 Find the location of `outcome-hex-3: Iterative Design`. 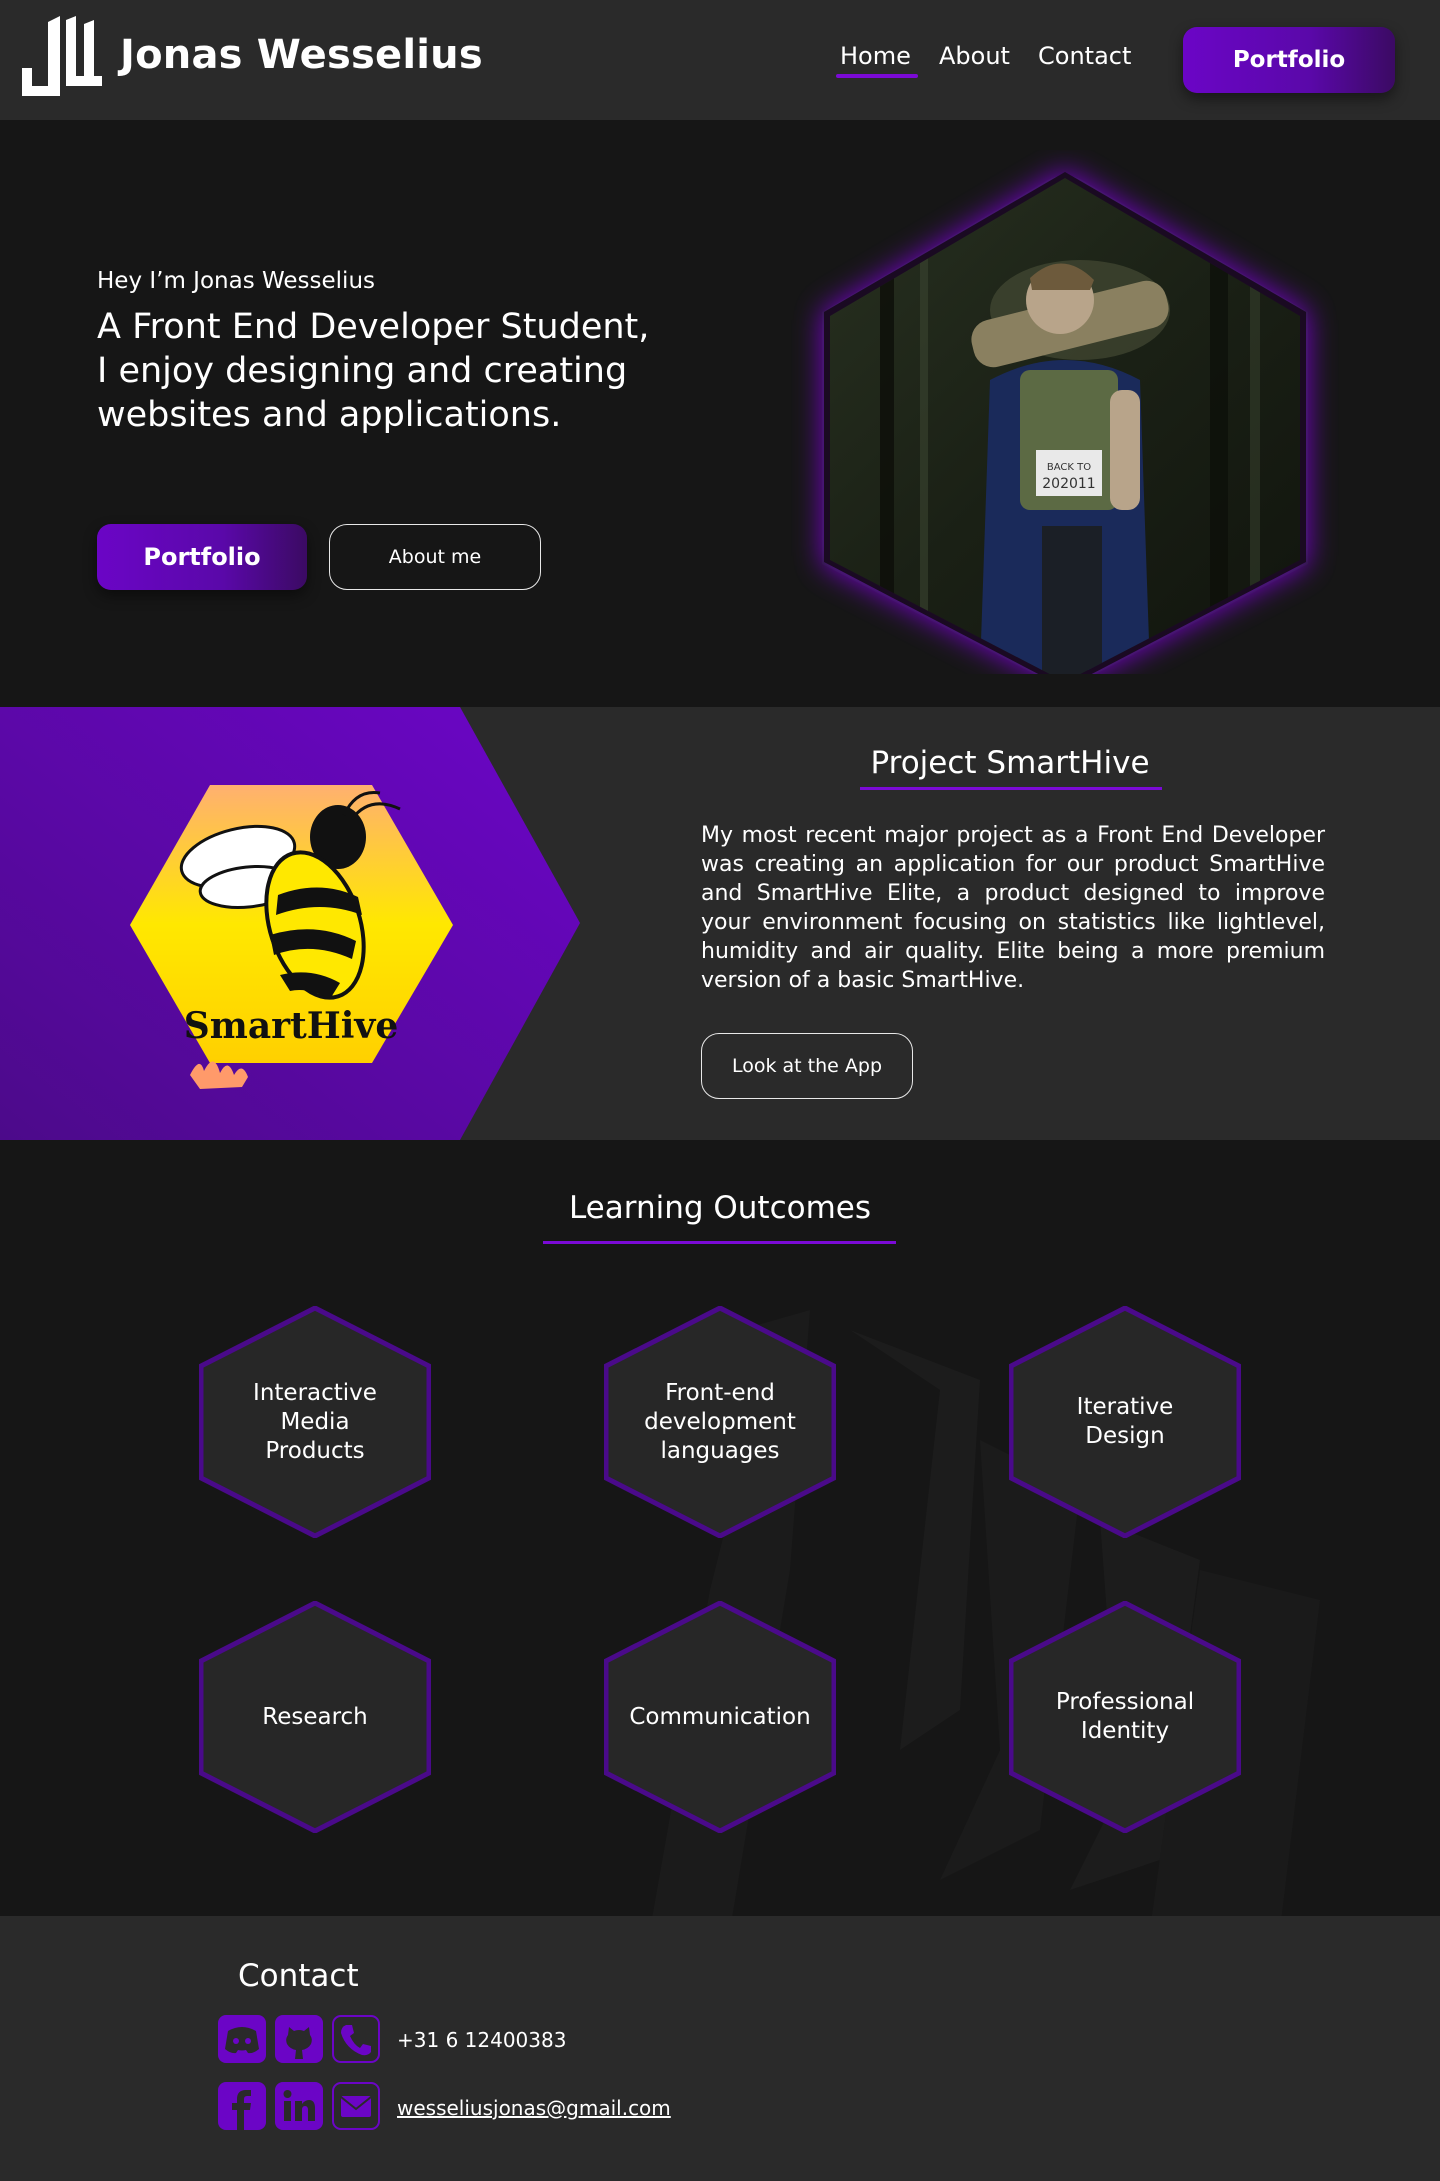

outcome-hex-3: Iterative Design is located at coordinates (1125, 1422).